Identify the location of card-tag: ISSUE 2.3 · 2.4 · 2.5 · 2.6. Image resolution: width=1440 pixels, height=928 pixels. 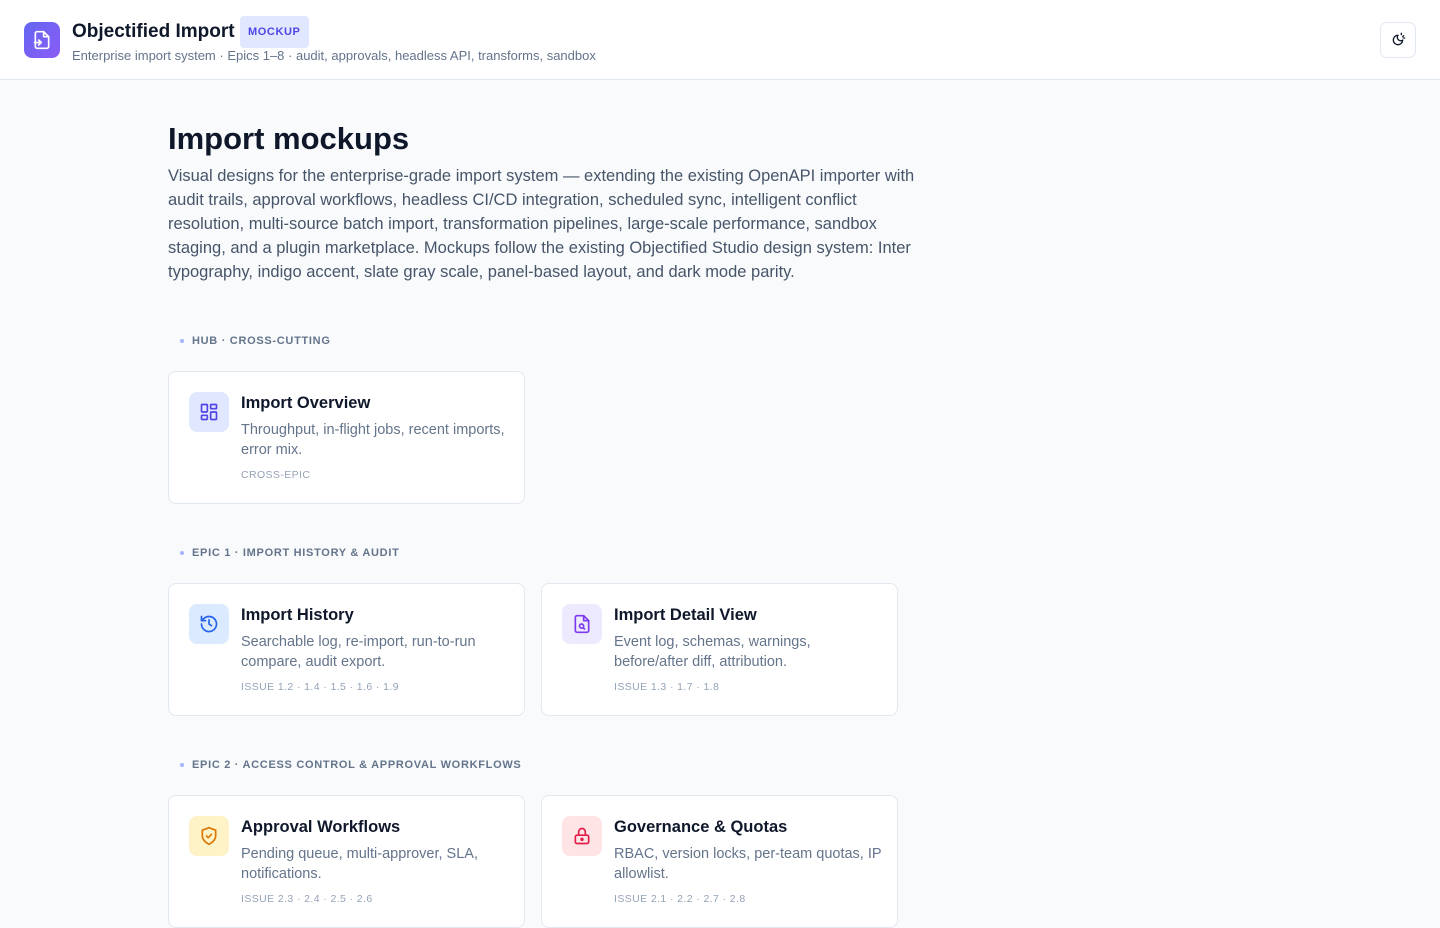
(307, 899).